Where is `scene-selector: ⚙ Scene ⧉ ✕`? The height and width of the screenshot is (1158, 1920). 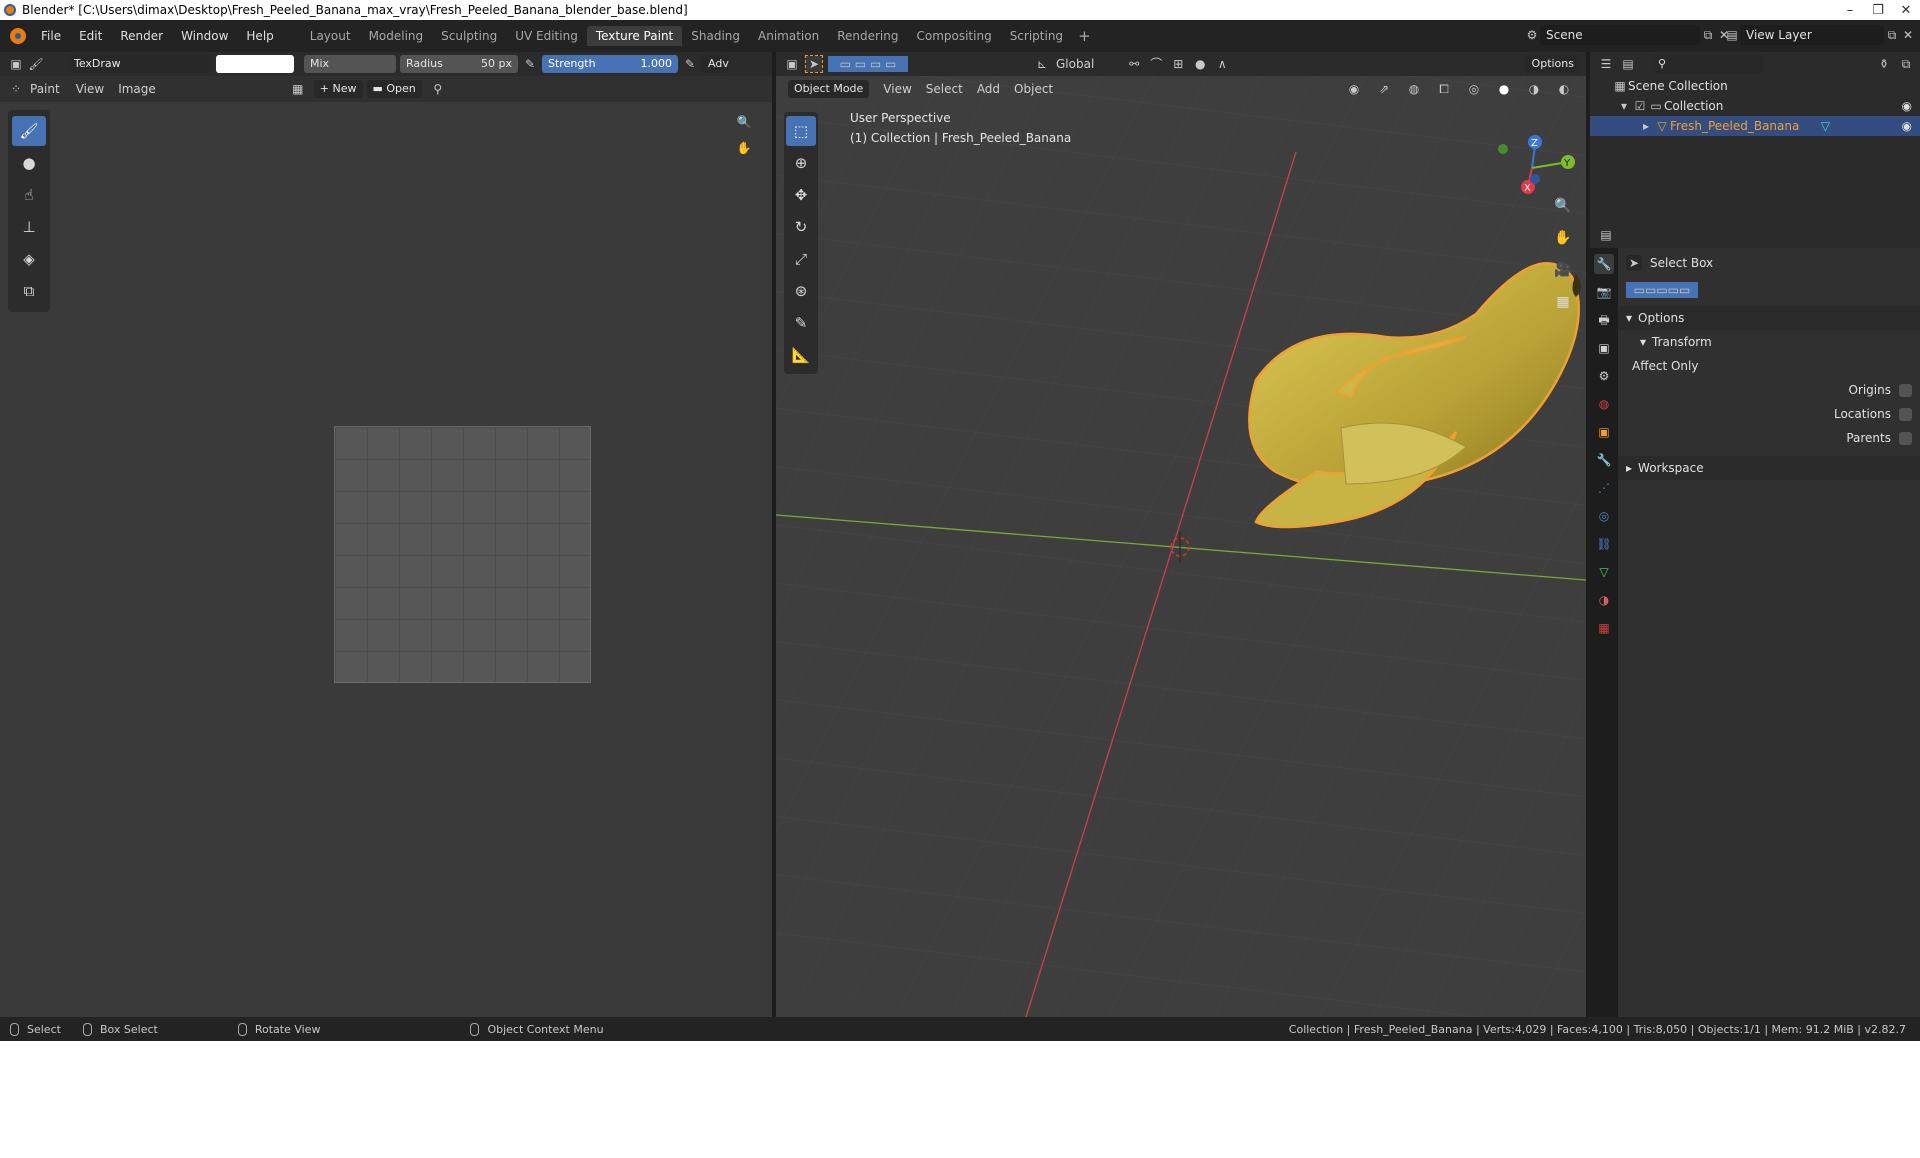
scene-selector: ⚙ Scene ⧉ ✕ is located at coordinates (1628, 35).